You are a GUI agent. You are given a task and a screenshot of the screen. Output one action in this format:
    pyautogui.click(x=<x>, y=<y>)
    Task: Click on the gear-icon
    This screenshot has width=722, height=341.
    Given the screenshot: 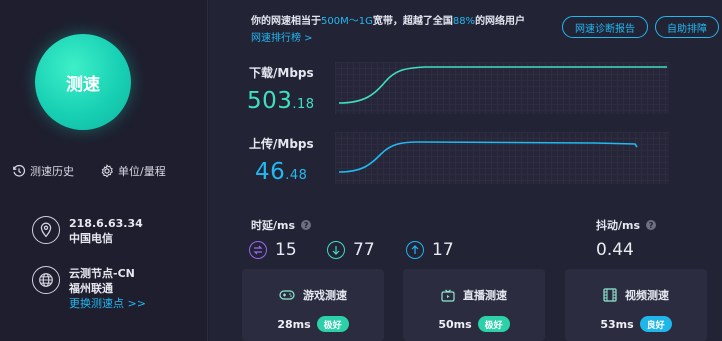 What is the action you would take?
    pyautogui.click(x=107, y=171)
    